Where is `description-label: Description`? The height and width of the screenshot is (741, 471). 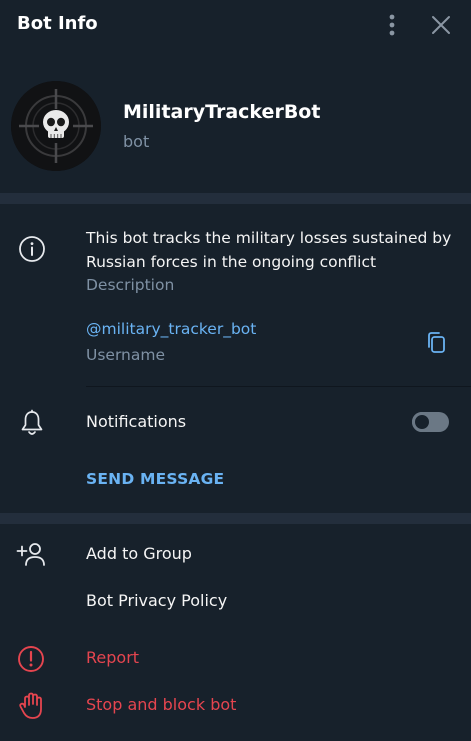 description-label: Description is located at coordinates (130, 285).